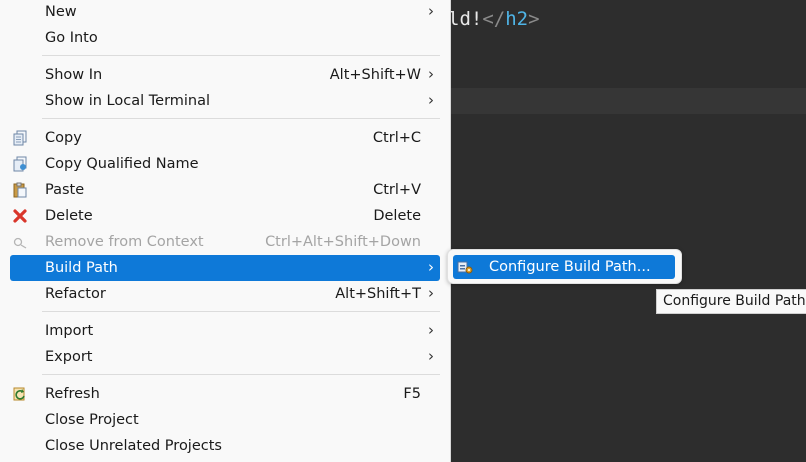  I want to click on menu-item-delete: Delete Delete, so click(225, 216).